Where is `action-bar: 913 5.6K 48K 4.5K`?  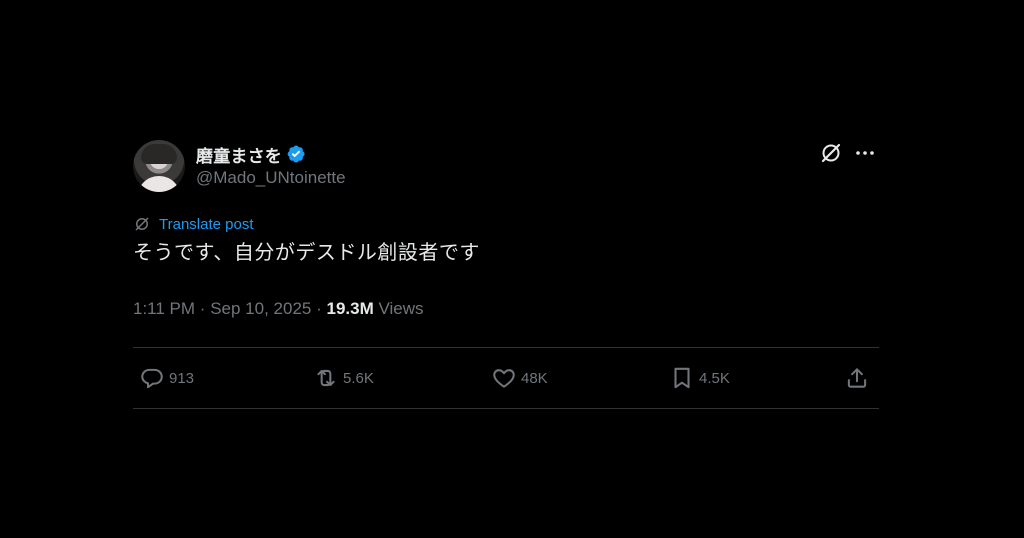 action-bar: 913 5.6K 48K 4.5K is located at coordinates (506, 378).